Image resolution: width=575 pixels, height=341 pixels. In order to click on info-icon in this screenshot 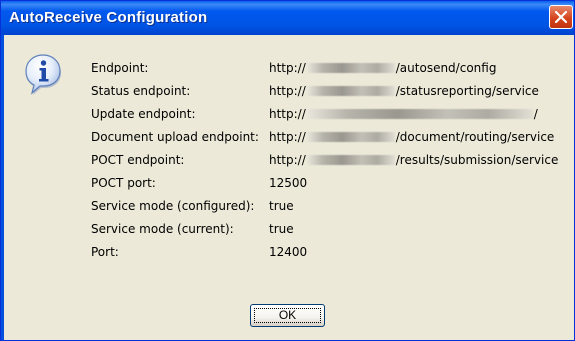, I will do `click(46, 78)`.